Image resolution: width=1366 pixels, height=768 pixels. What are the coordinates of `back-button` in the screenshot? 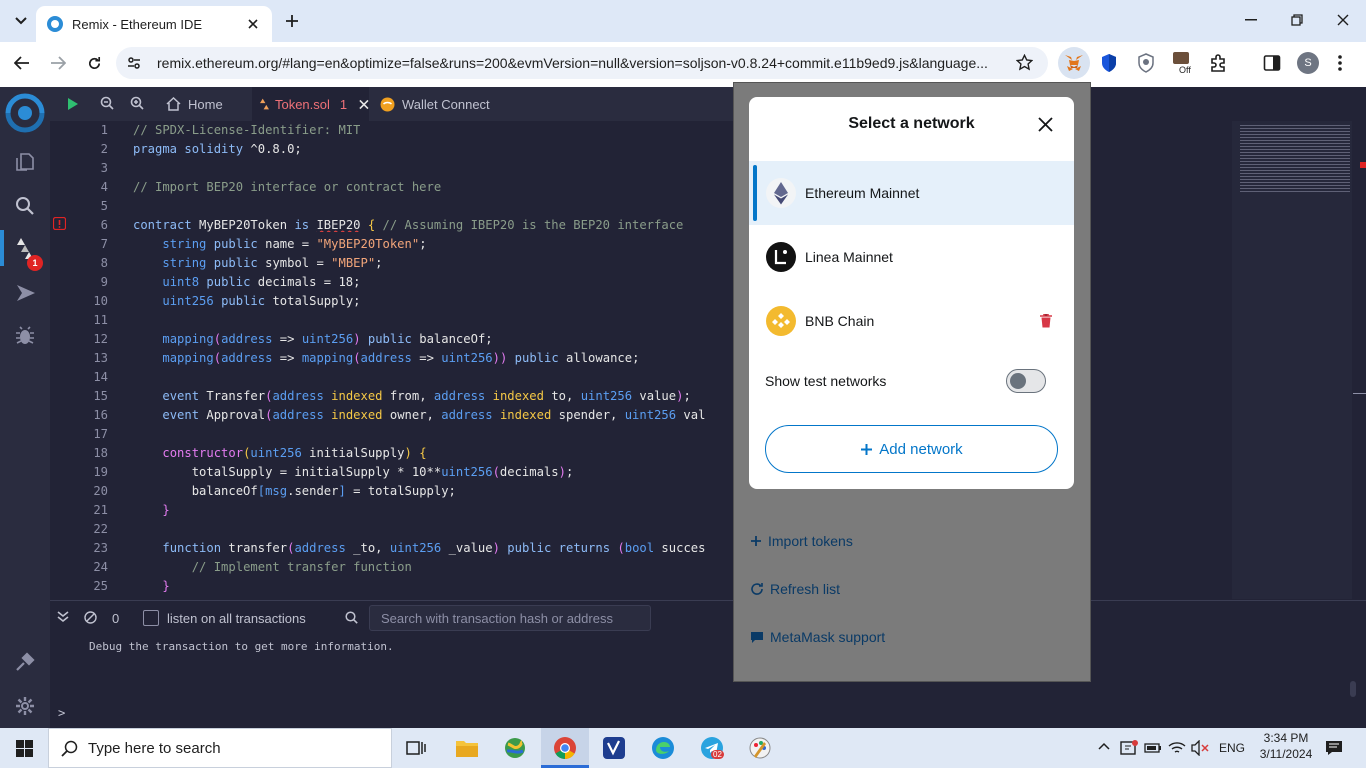 It's located at (22, 63).